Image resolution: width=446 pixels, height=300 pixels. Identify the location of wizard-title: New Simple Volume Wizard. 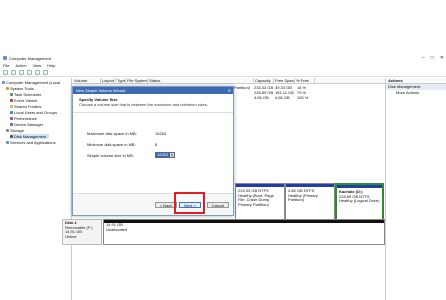
(101, 90).